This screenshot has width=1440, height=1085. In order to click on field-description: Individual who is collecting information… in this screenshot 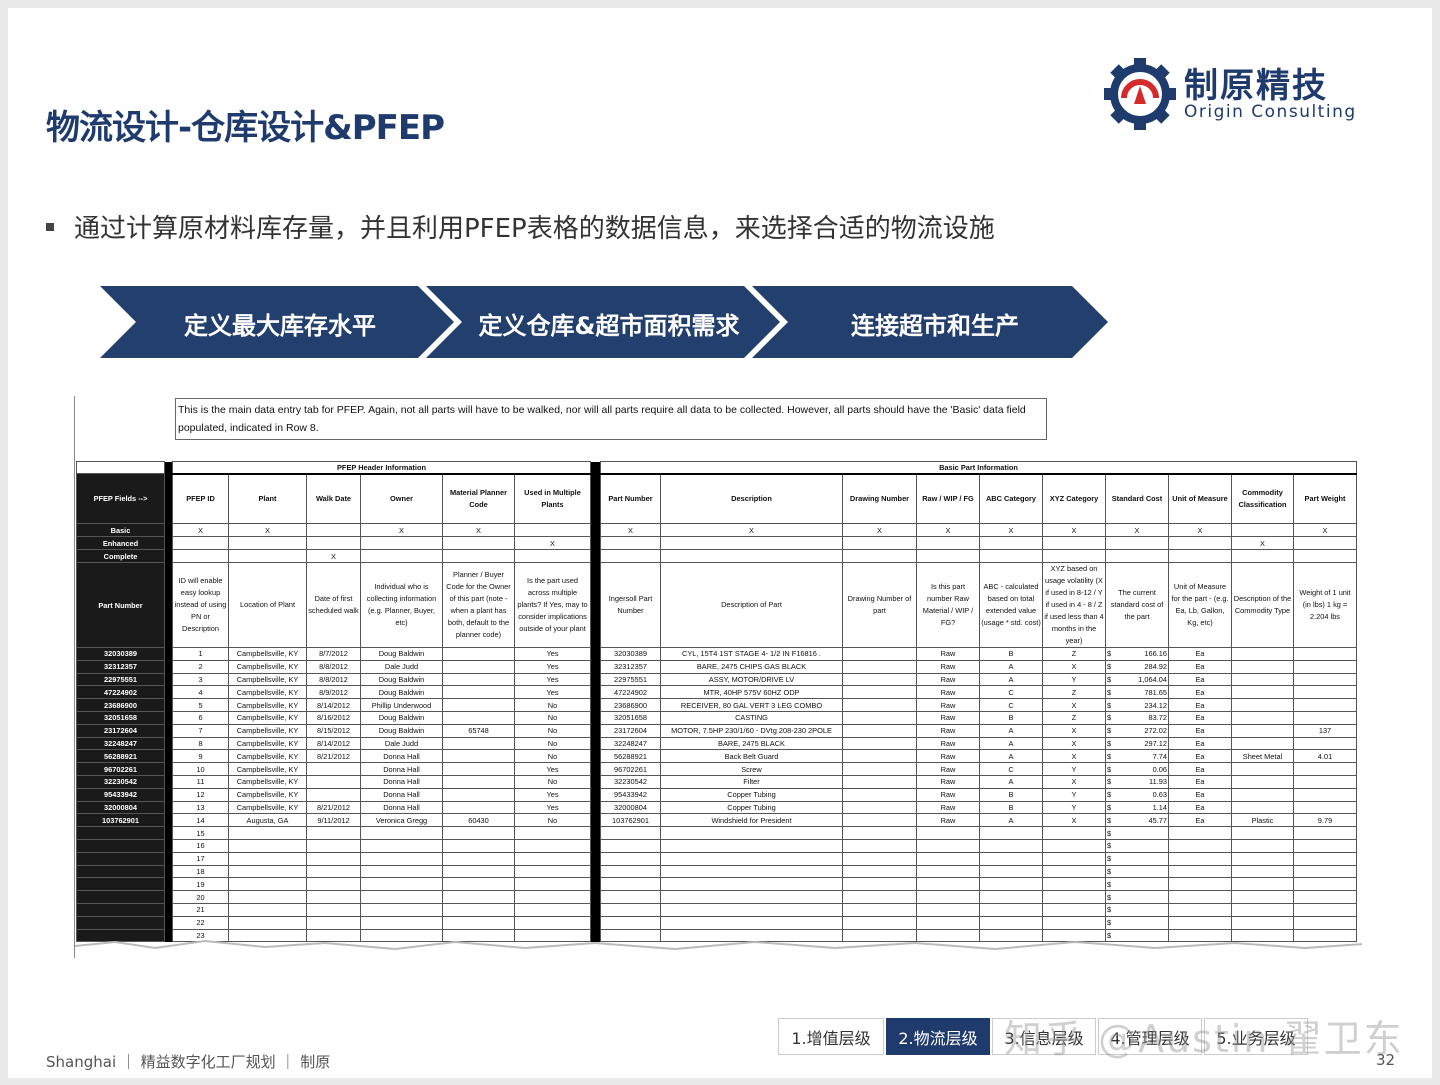, I will do `click(401, 605)`.